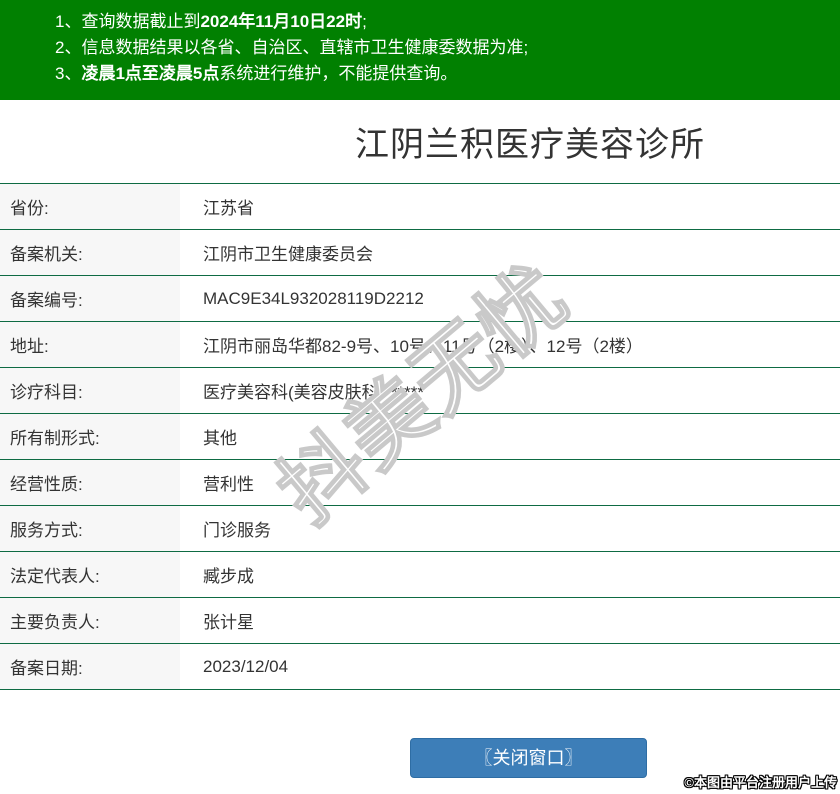 The height and width of the screenshot is (794, 840). I want to click on row-value: MAC9E34L932028119D2212, so click(313, 298).